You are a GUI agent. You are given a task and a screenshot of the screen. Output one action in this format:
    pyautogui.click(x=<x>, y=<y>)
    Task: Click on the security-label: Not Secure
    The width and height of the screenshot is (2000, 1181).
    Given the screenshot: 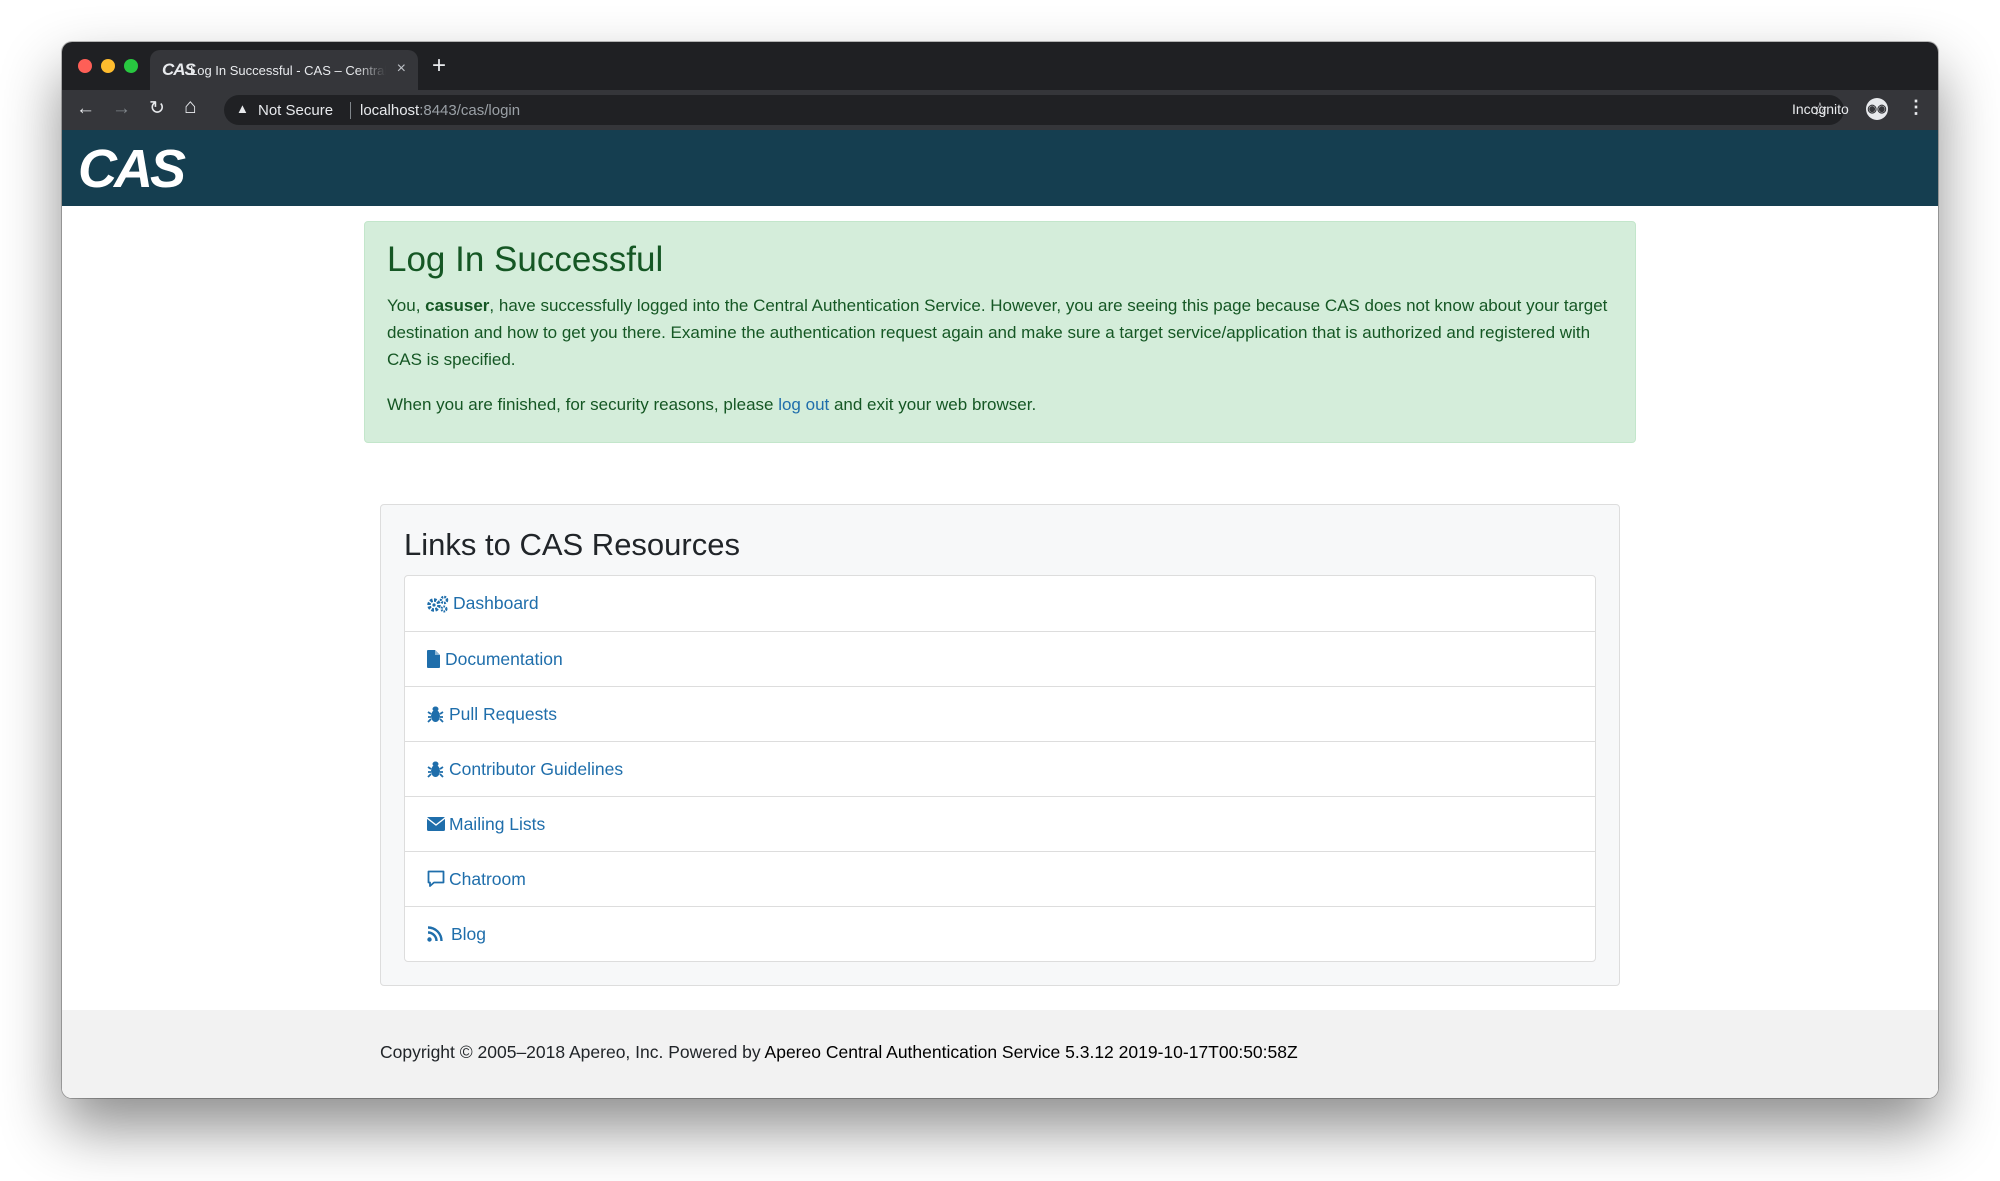 What is the action you would take?
    pyautogui.click(x=295, y=110)
    